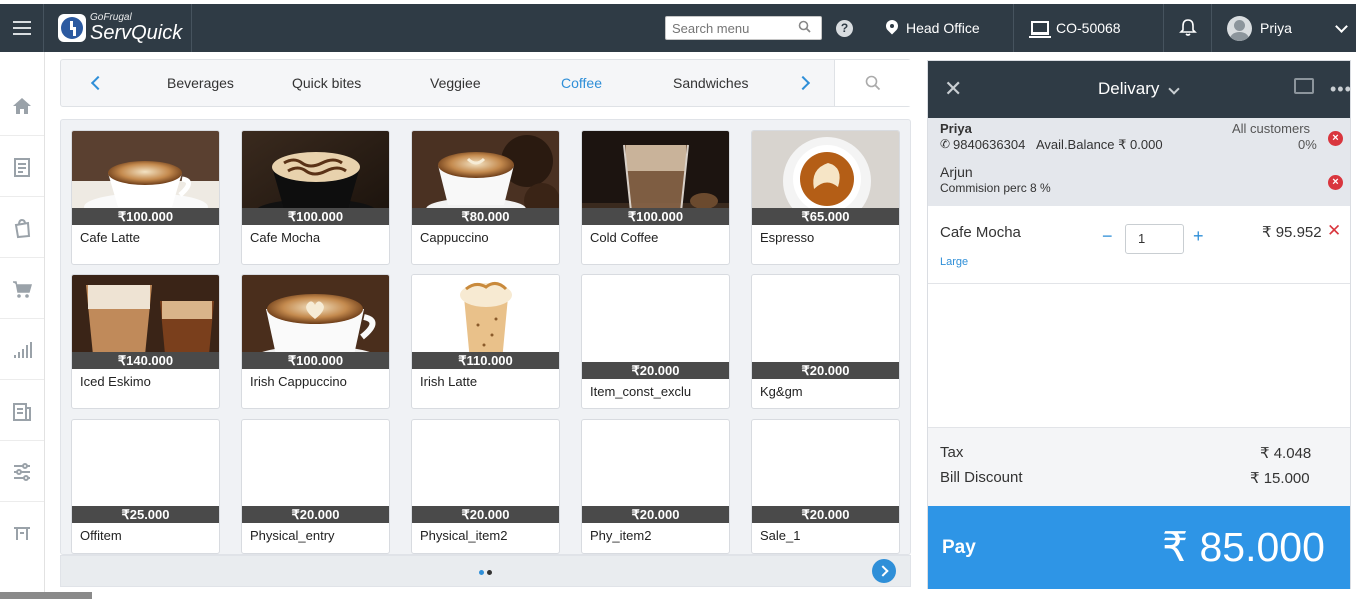  Describe the element at coordinates (711, 83) in the screenshot. I see `category-sandwiches: Sandwiches` at that location.